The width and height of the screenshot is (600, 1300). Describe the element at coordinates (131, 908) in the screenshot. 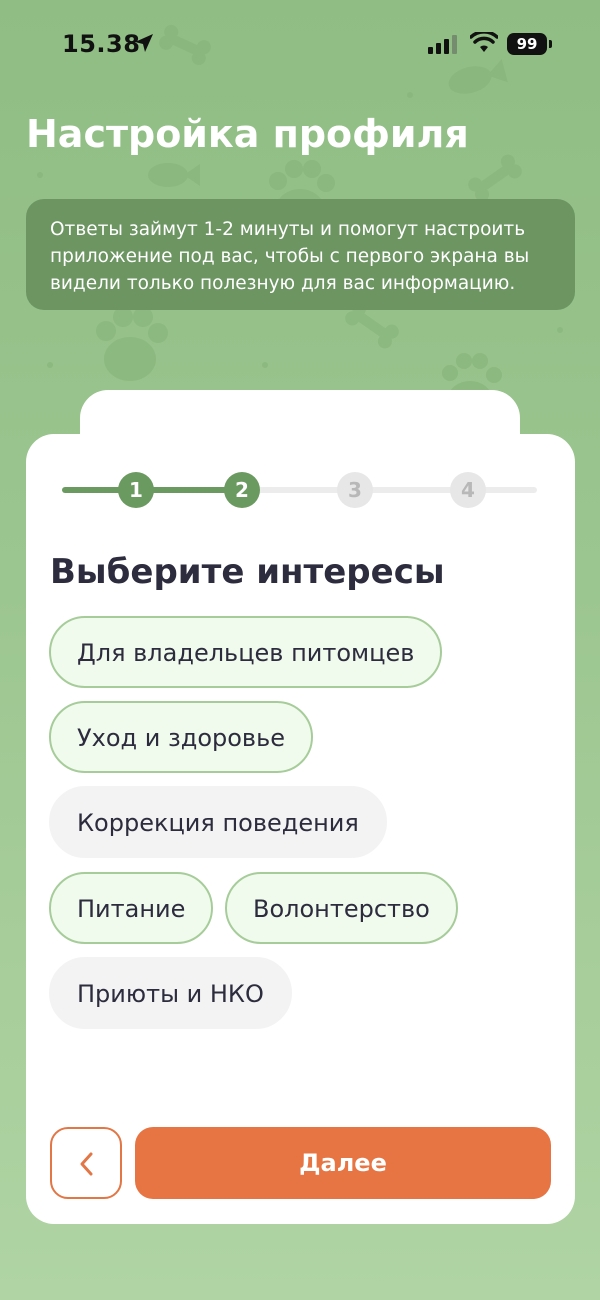

I see `interest-chip-nutrition: Питание` at that location.